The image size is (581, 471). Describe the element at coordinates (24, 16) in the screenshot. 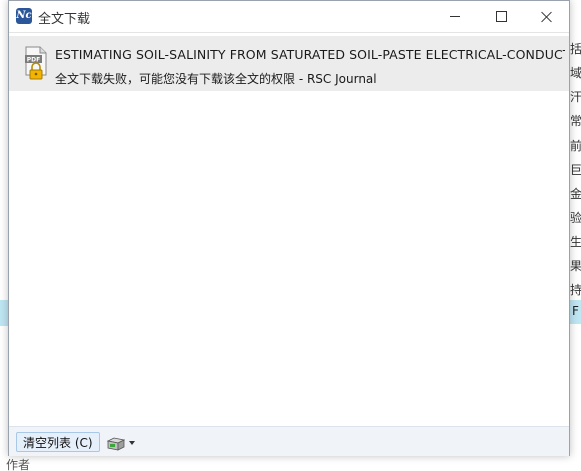

I see `app-logo-icon: Nc` at that location.